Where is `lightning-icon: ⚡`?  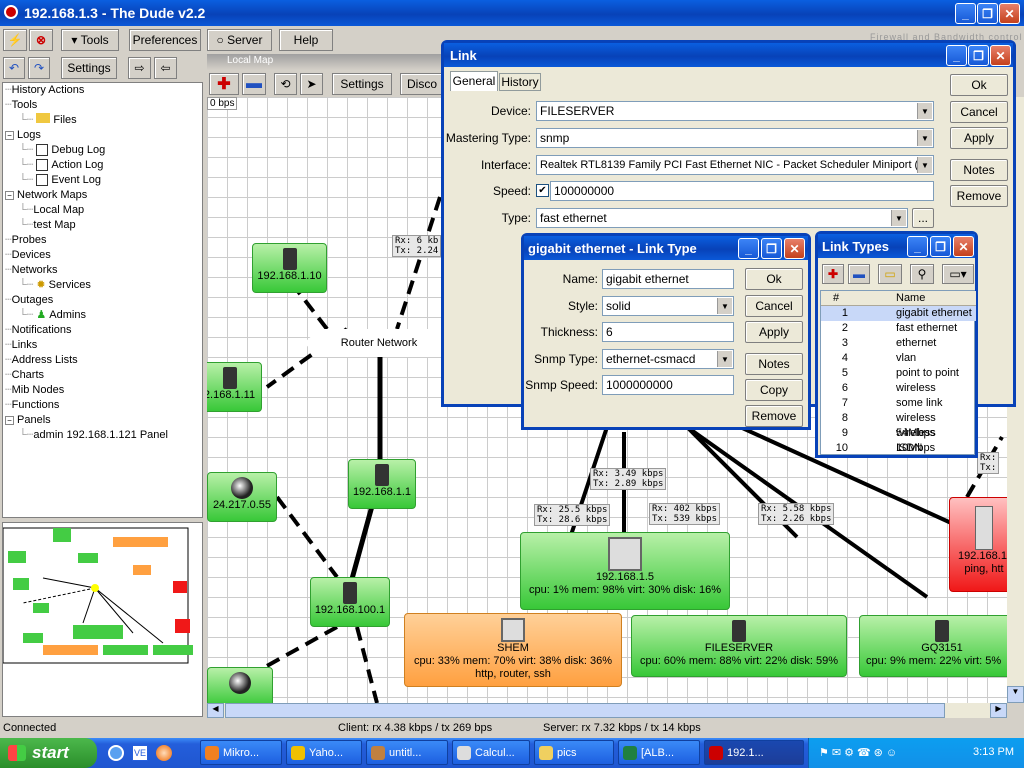
lightning-icon: ⚡ is located at coordinates (15, 40).